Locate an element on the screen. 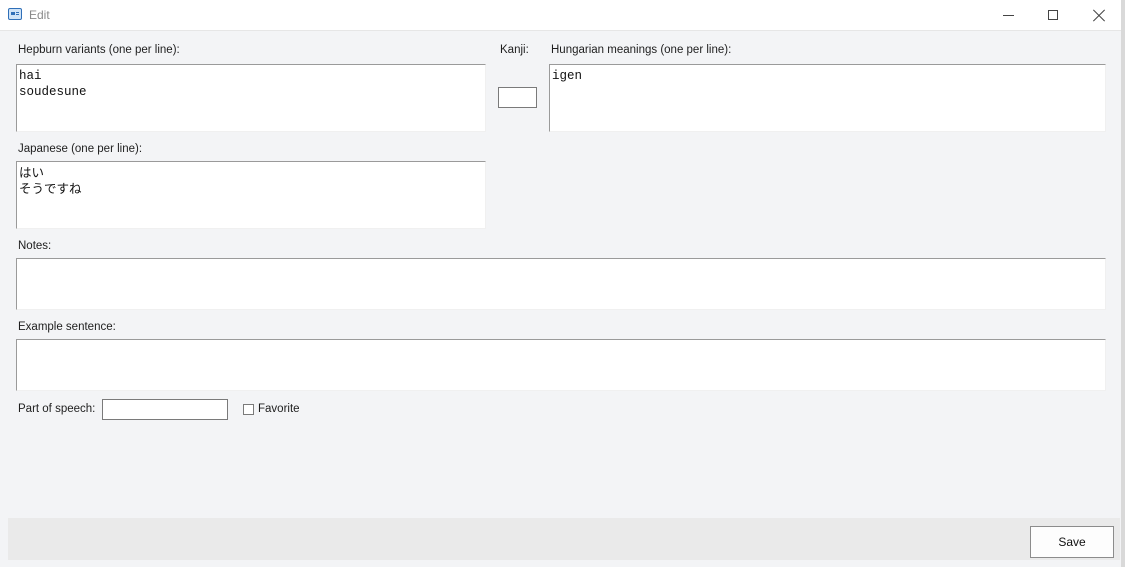 This screenshot has height=567, width=1125. example-textarea is located at coordinates (561, 365).